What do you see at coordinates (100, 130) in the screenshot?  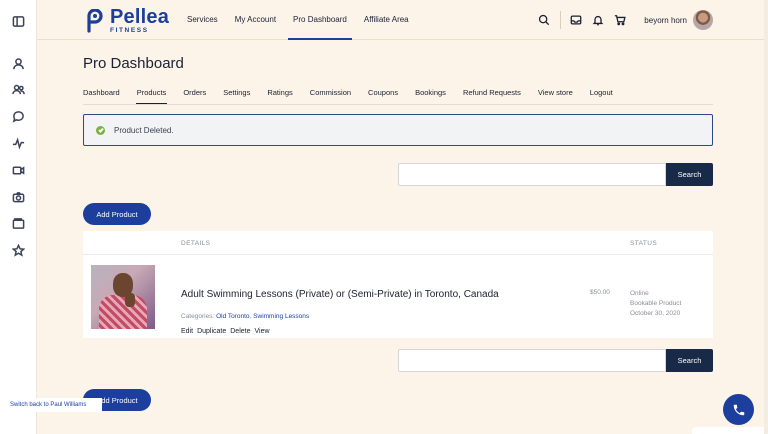 I see `check-circle-icon` at bounding box center [100, 130].